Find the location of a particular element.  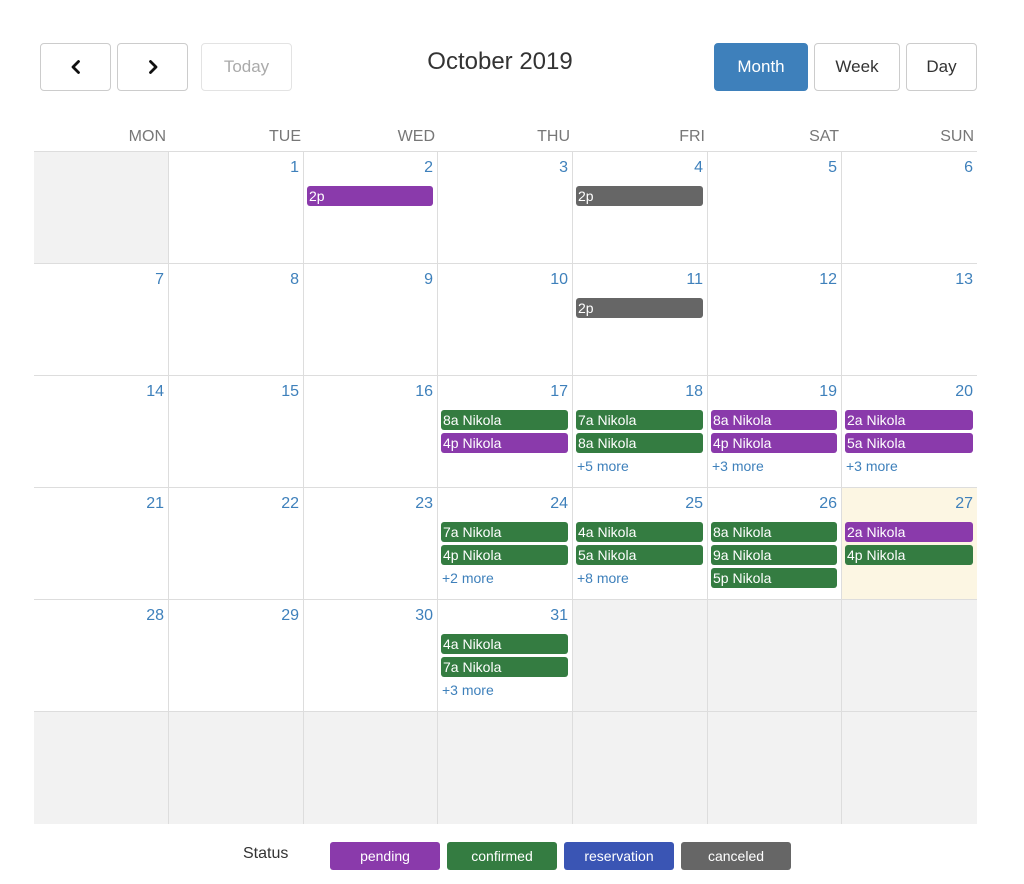

day-number: 12 is located at coordinates (828, 280).